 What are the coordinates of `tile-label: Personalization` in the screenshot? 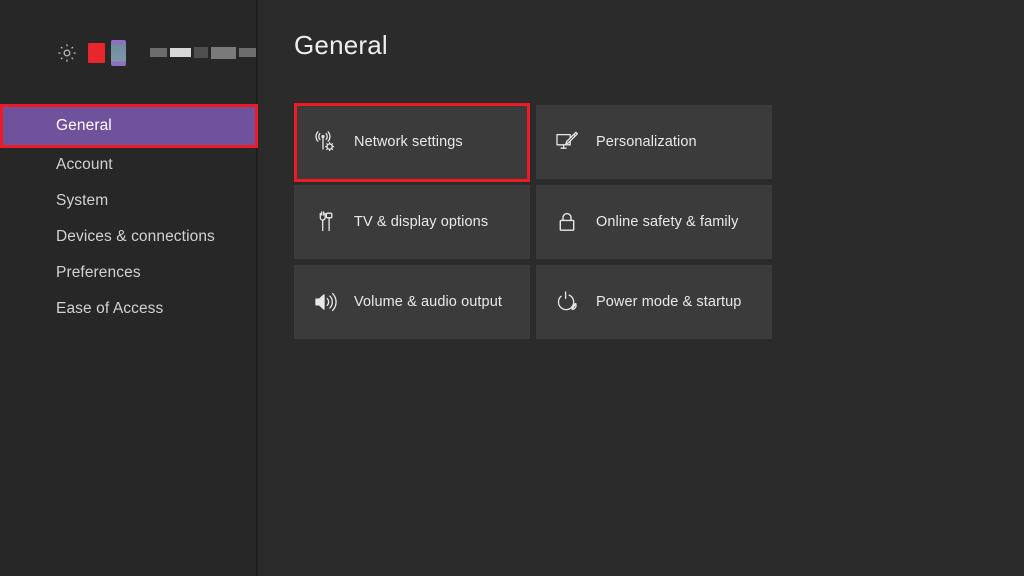 It's located at (646, 142).